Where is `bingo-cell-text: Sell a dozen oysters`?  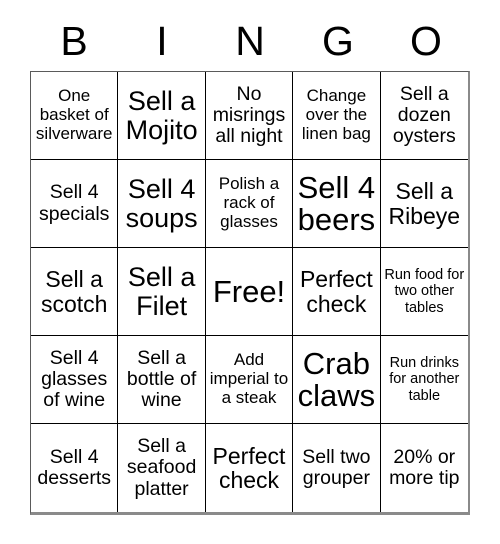
bingo-cell-text: Sell a dozen oysters is located at coordinates (424, 115).